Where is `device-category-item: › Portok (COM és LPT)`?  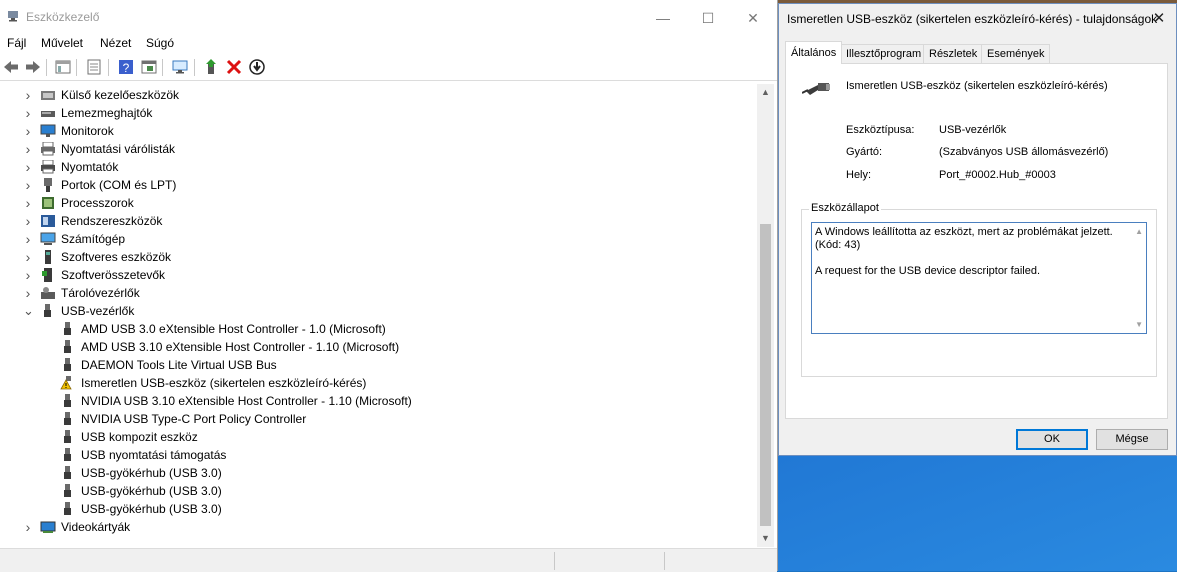 device-category-item: › Portok (COM és LPT) is located at coordinates (378, 185).